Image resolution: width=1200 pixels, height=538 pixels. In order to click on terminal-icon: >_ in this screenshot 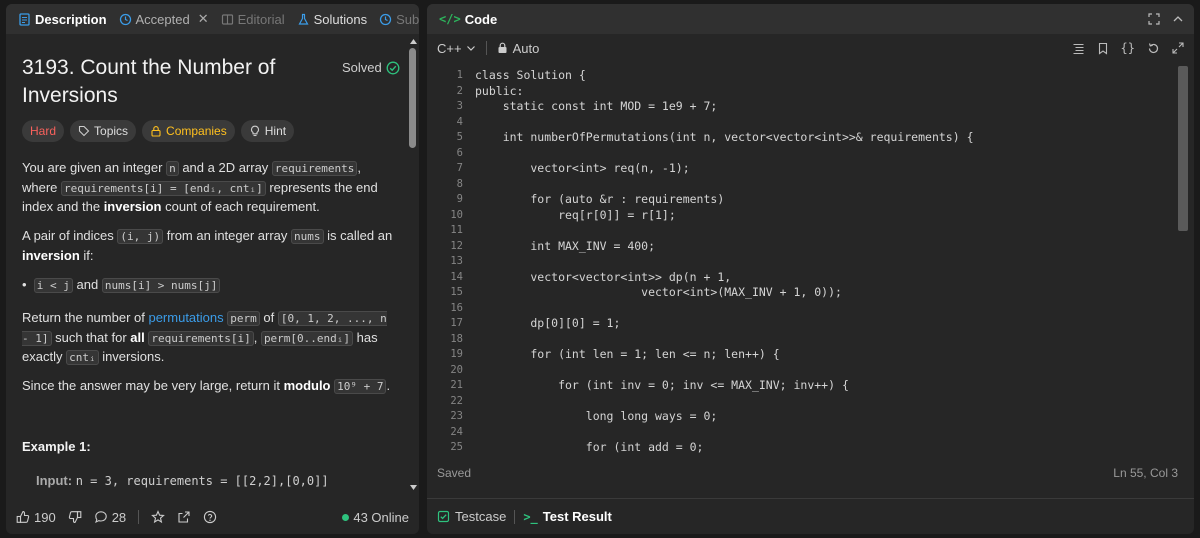, I will do `click(530, 516)`.